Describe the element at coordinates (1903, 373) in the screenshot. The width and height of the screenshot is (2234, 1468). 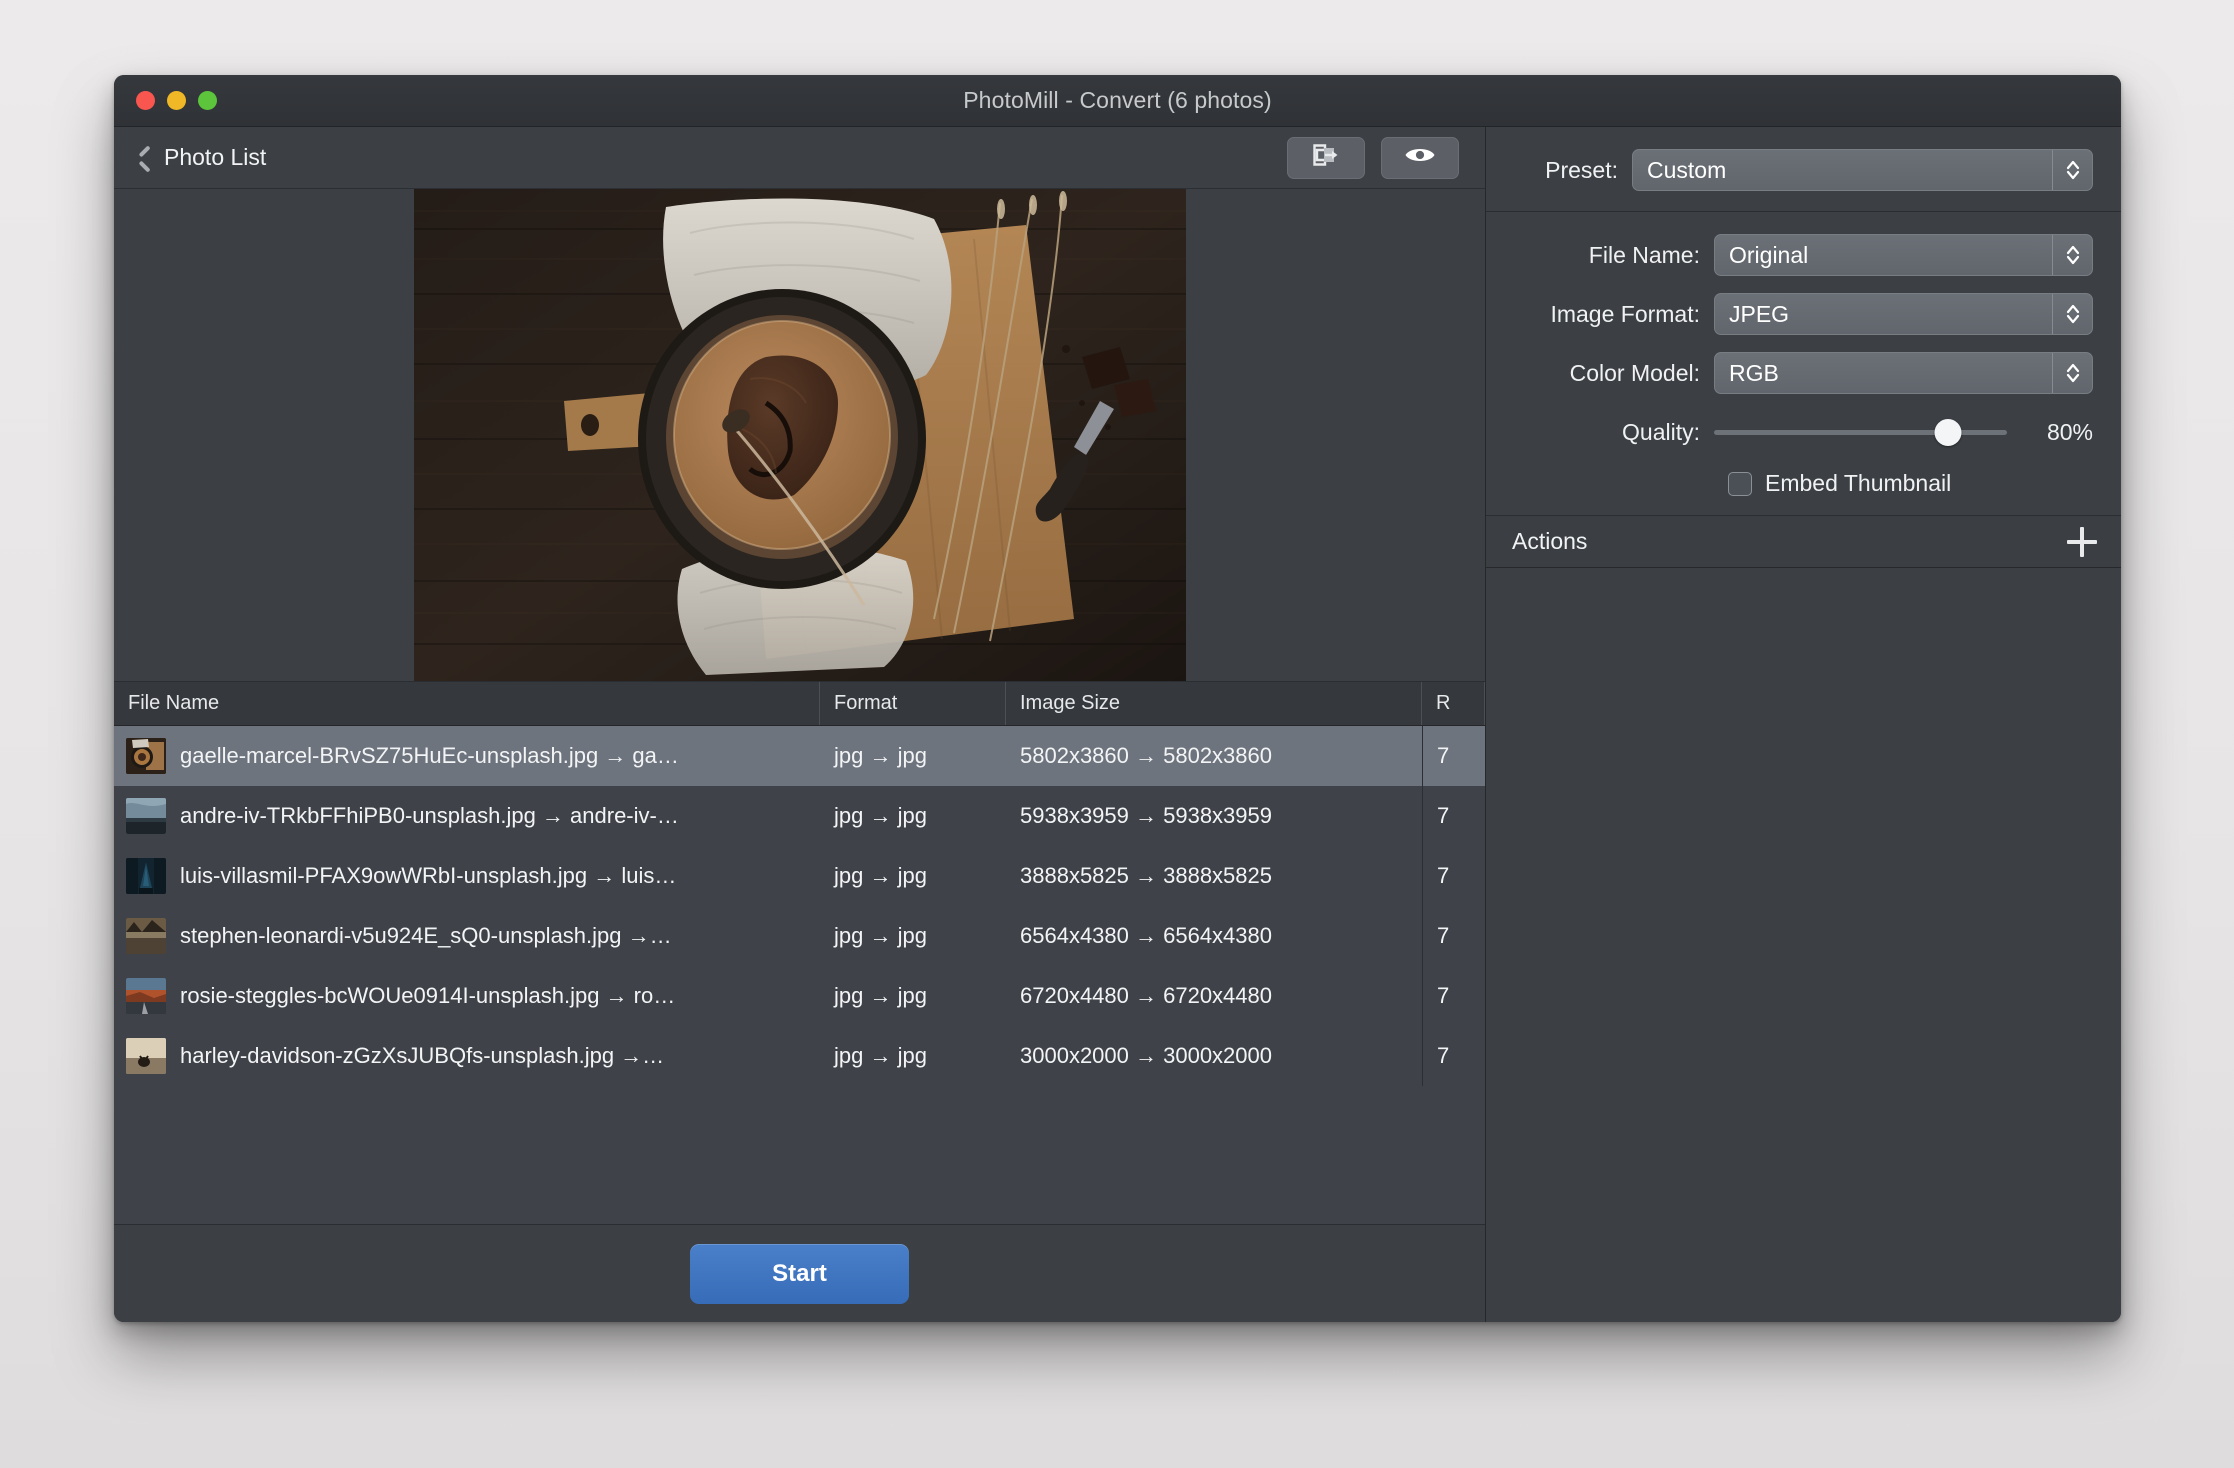
I see `color-model-dropdown: RGB` at that location.